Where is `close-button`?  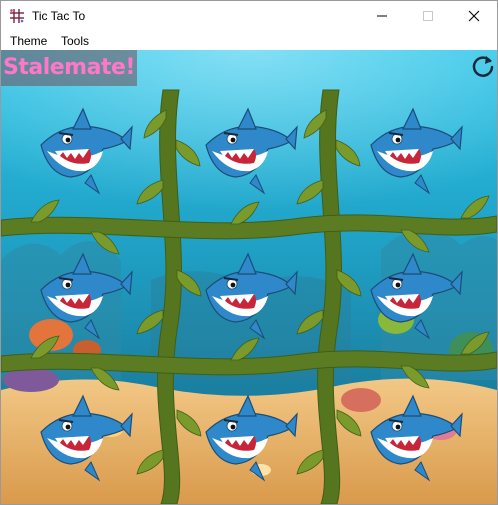 close-button is located at coordinates (474, 16).